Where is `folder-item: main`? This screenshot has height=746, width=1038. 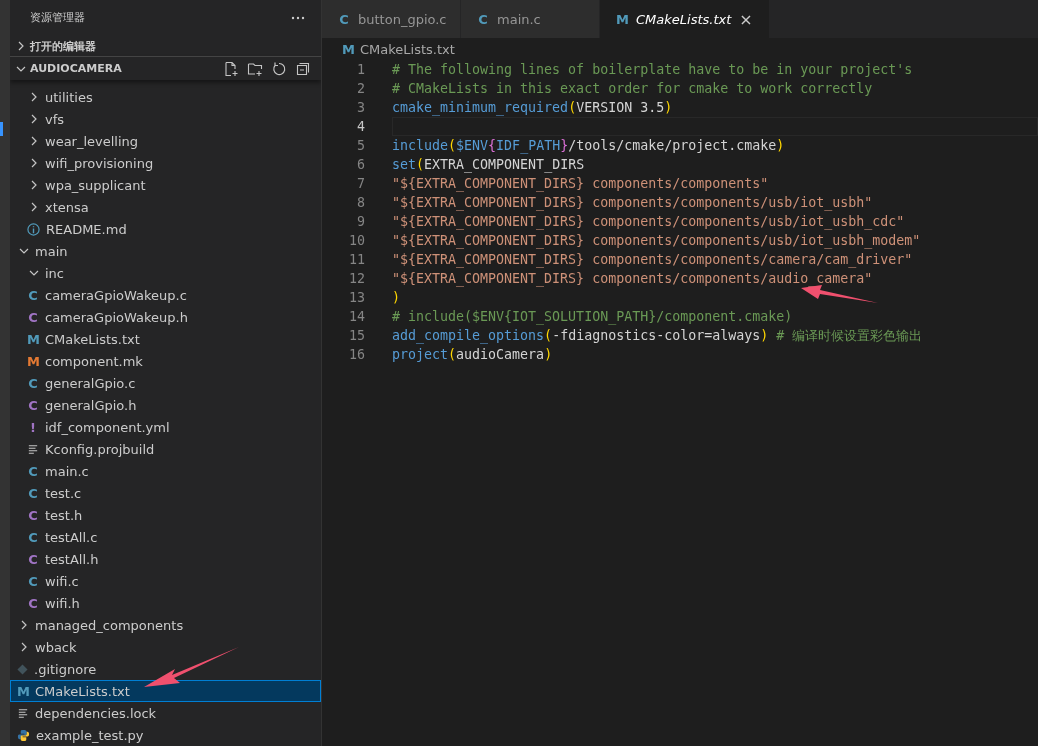 folder-item: main is located at coordinates (165, 251).